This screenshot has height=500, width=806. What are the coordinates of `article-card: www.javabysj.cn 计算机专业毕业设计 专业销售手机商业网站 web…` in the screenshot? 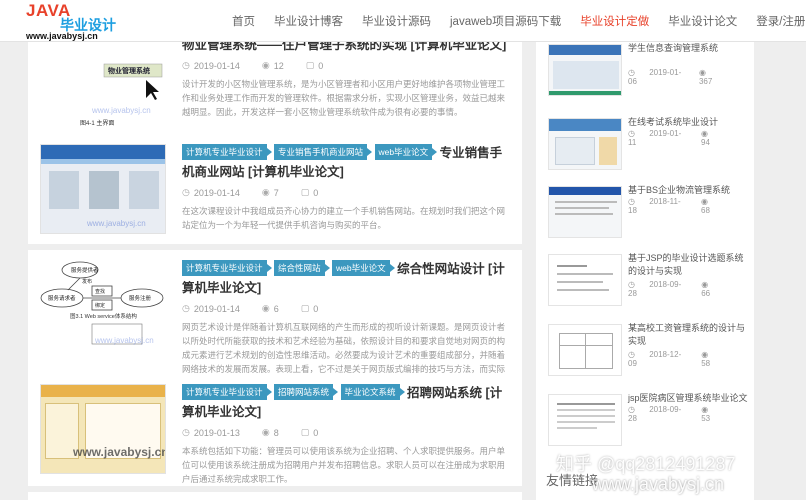 It's located at (275, 189).